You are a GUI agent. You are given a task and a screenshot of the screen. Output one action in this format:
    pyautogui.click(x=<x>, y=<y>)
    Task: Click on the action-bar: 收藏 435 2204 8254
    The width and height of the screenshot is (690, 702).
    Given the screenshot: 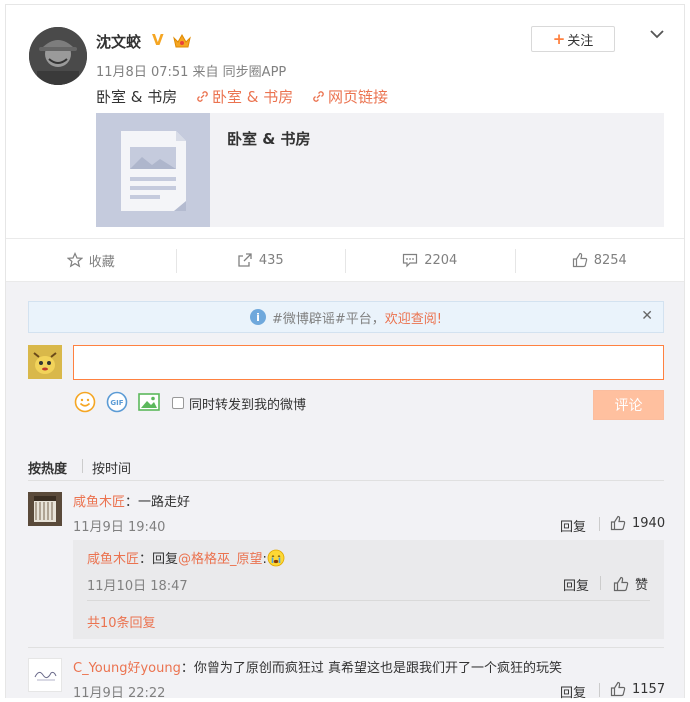 What is the action you would take?
    pyautogui.click(x=345, y=260)
    